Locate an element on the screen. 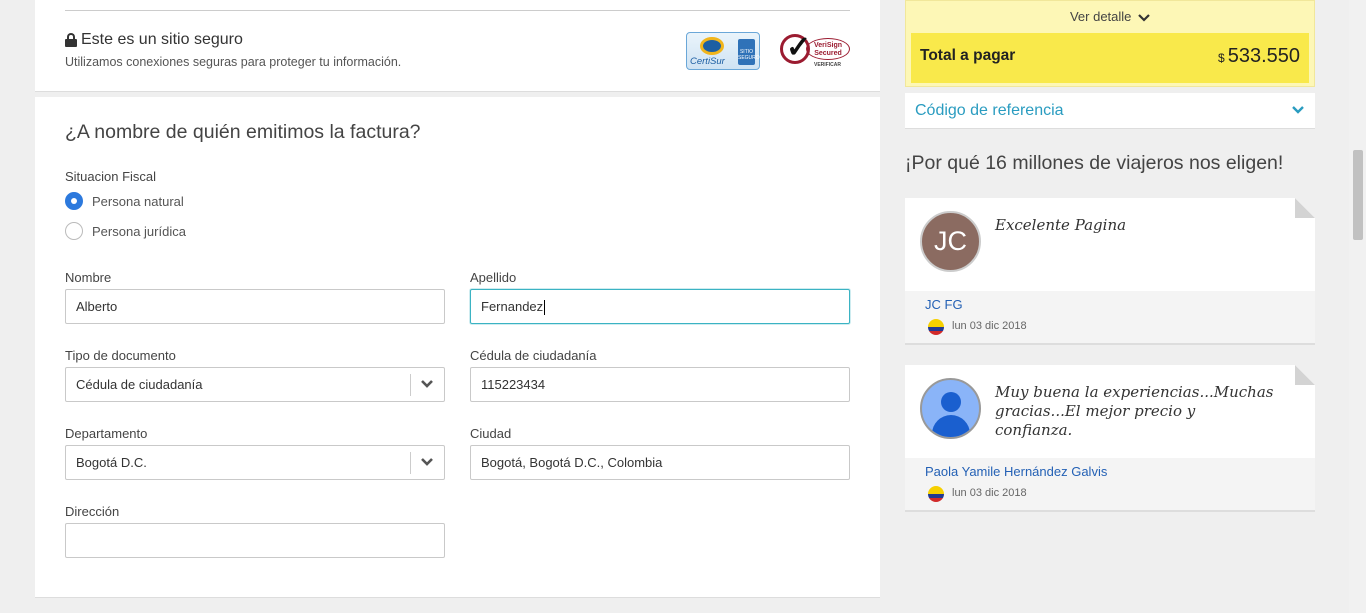  secure-site-title: Este es un sitio seguro is located at coordinates (154, 40).